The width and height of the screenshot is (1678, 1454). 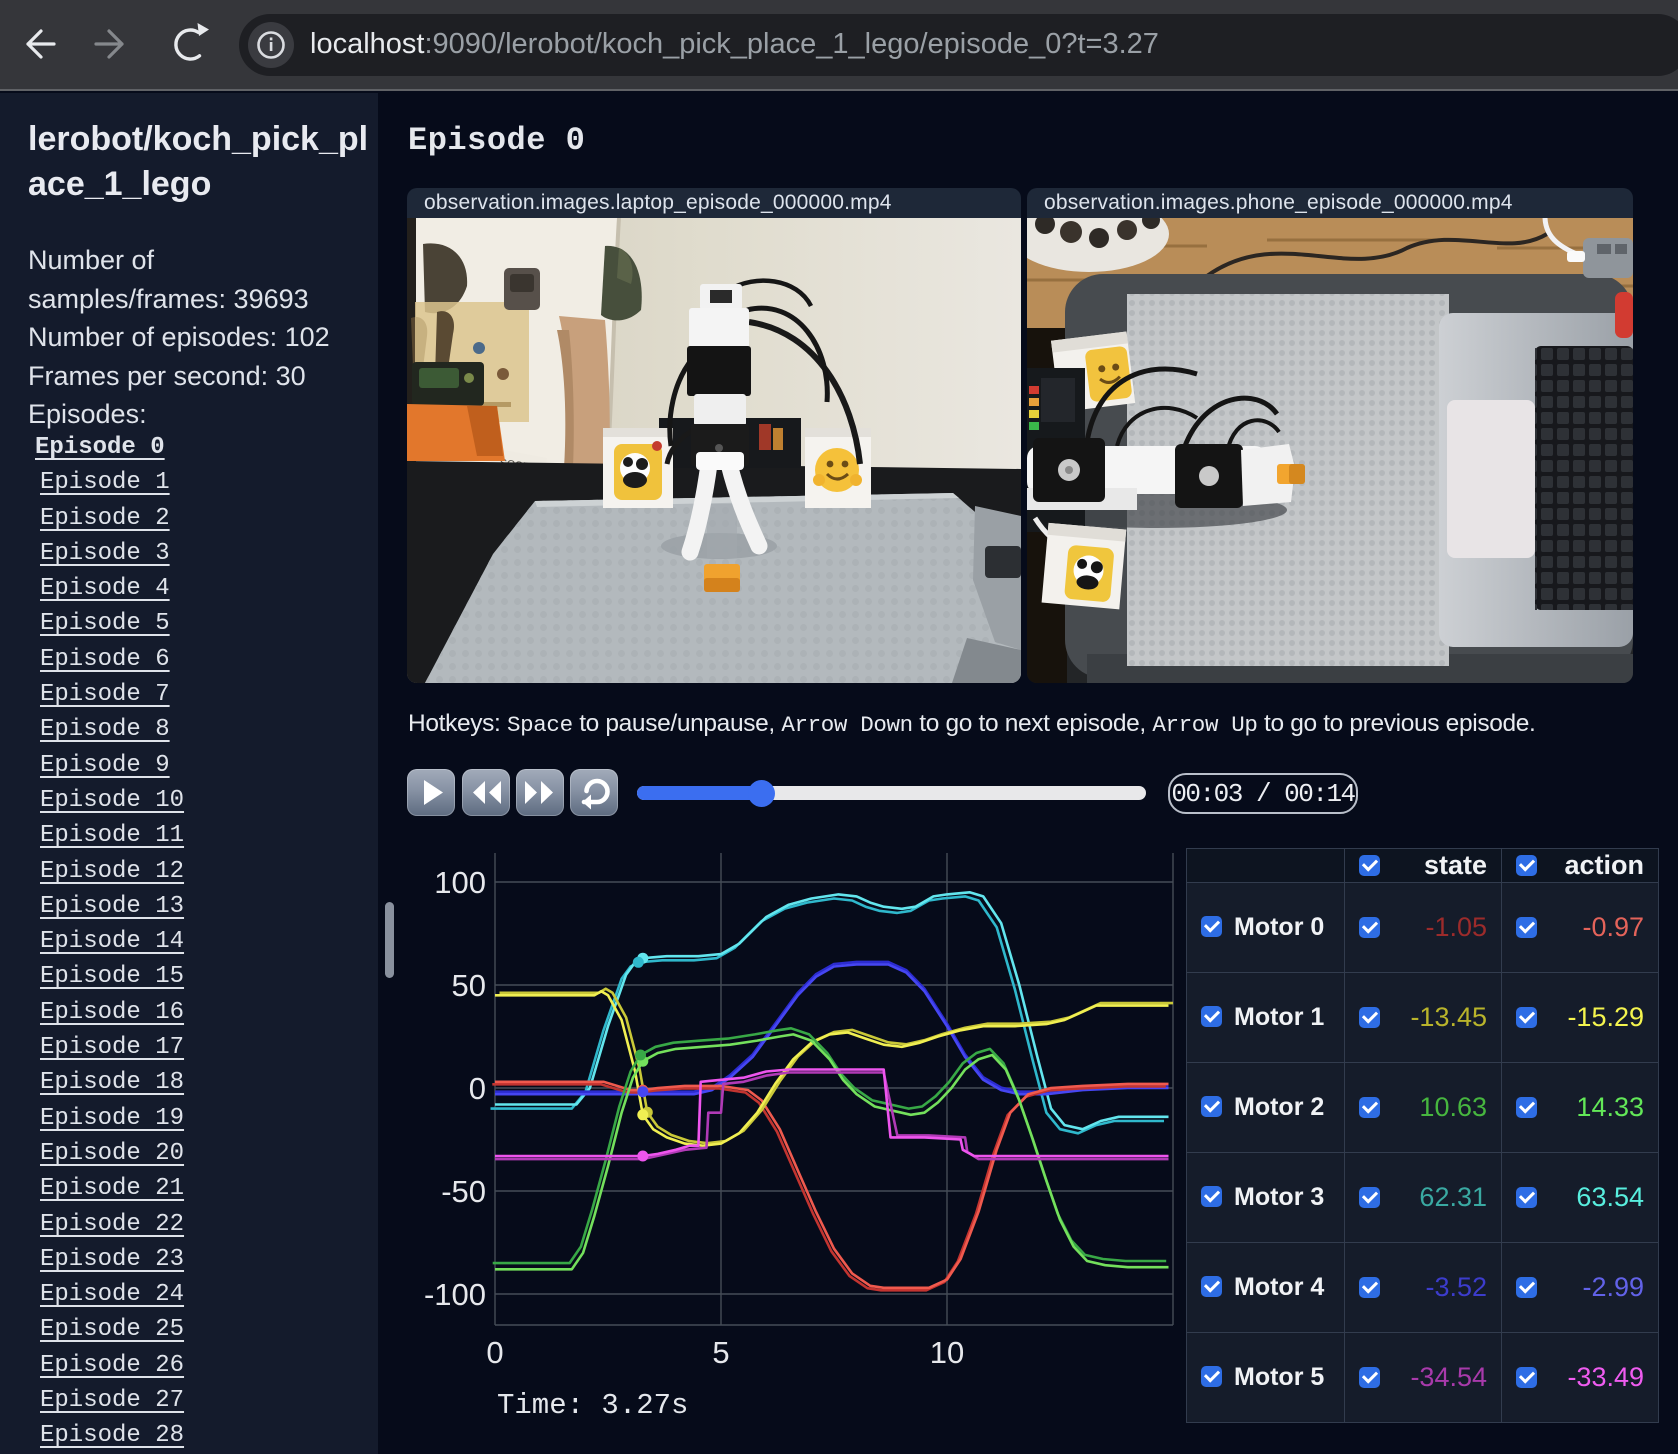 I want to click on svg-text: 50, so click(x=469, y=985).